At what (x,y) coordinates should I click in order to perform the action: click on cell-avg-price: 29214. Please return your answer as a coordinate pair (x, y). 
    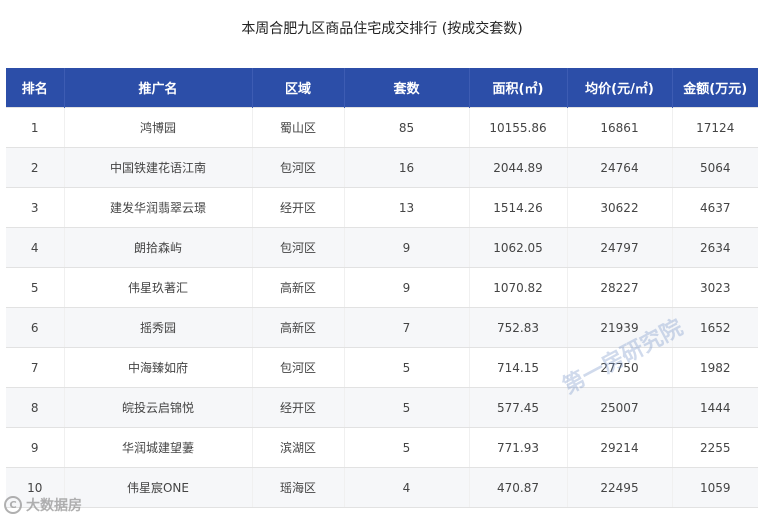
    Looking at the image, I should click on (619, 447).